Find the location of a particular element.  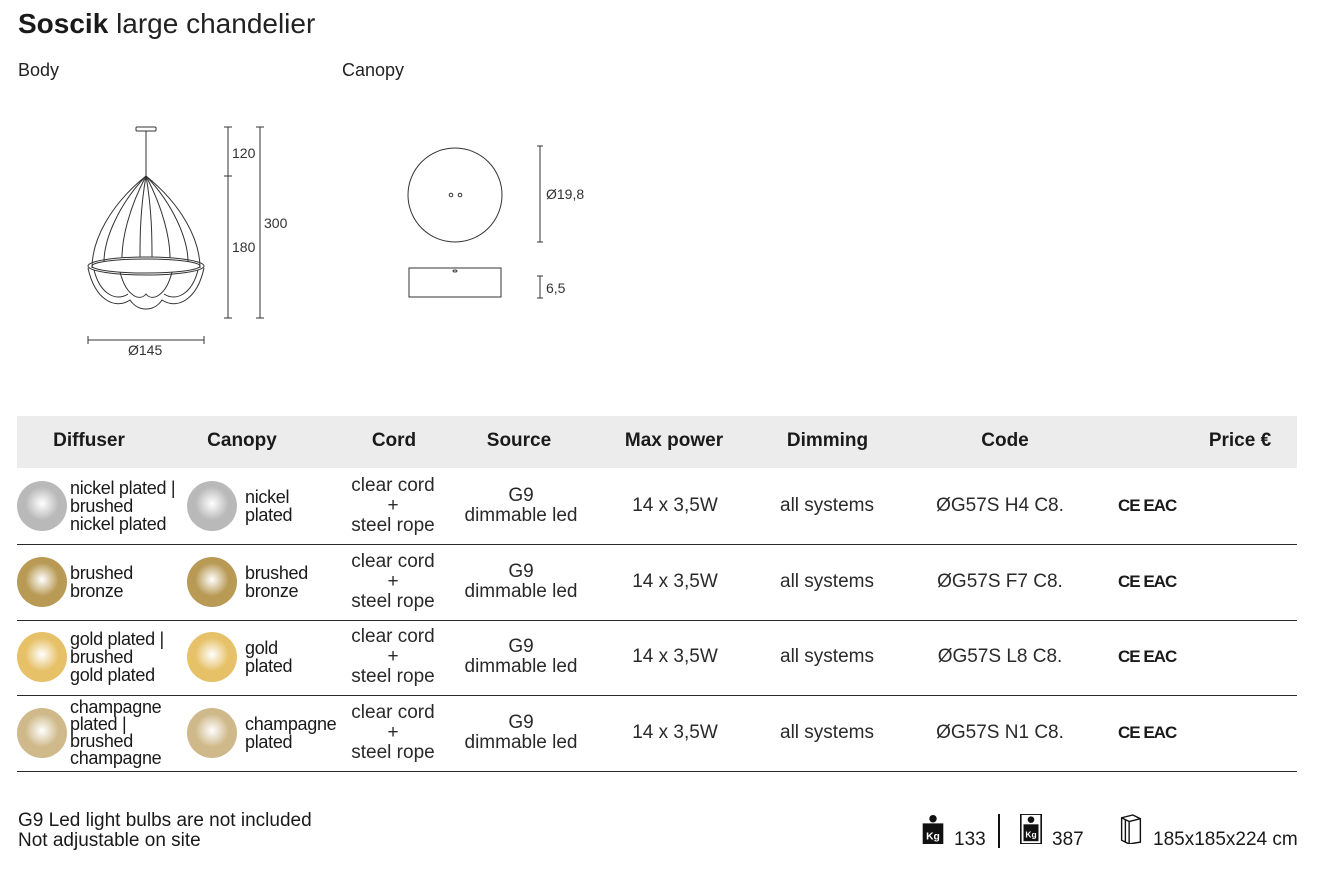

net-weight-icon: Kg is located at coordinates (933, 829).